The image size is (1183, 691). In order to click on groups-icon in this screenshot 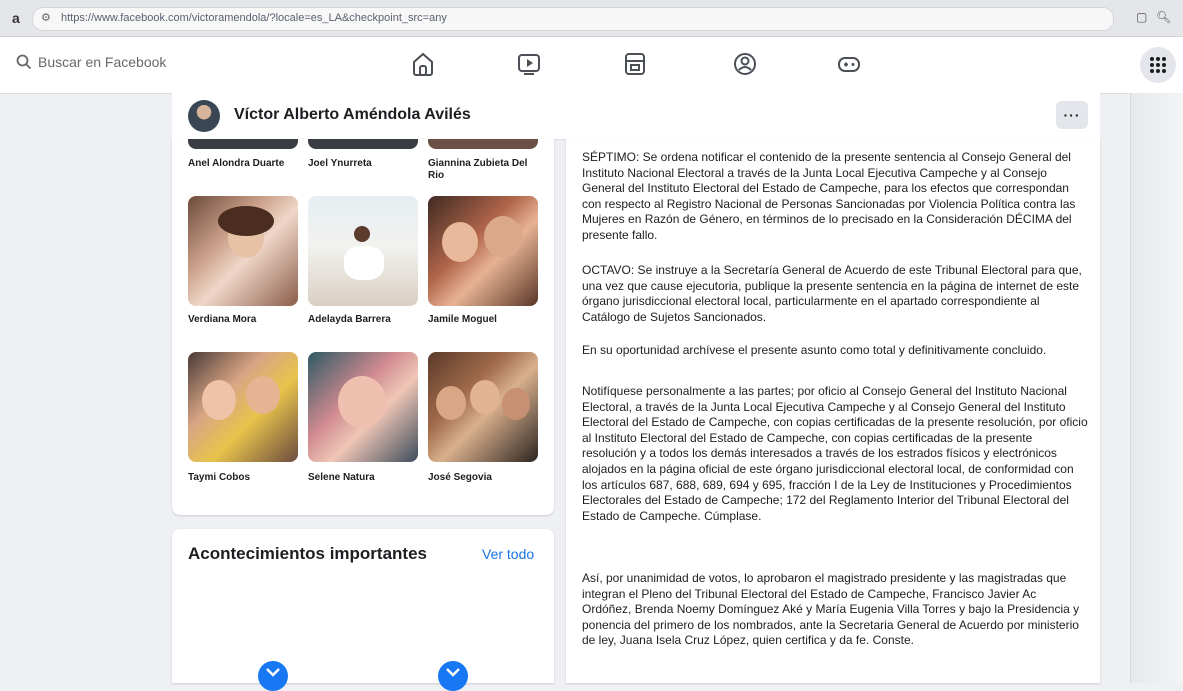, I will do `click(745, 64)`.